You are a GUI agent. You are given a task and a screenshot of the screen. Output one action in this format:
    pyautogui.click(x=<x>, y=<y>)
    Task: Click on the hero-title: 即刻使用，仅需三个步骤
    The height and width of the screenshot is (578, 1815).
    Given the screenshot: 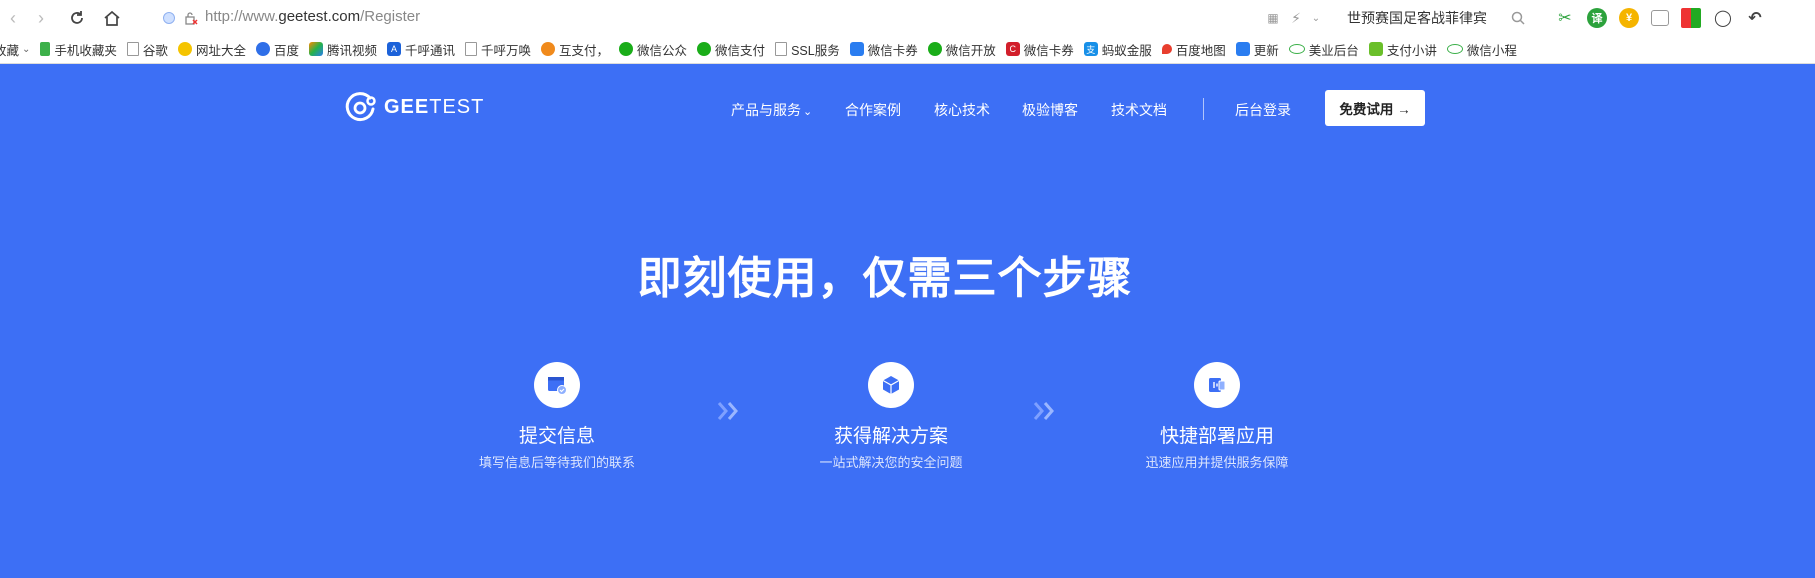 What is the action you would take?
    pyautogui.click(x=885, y=278)
    